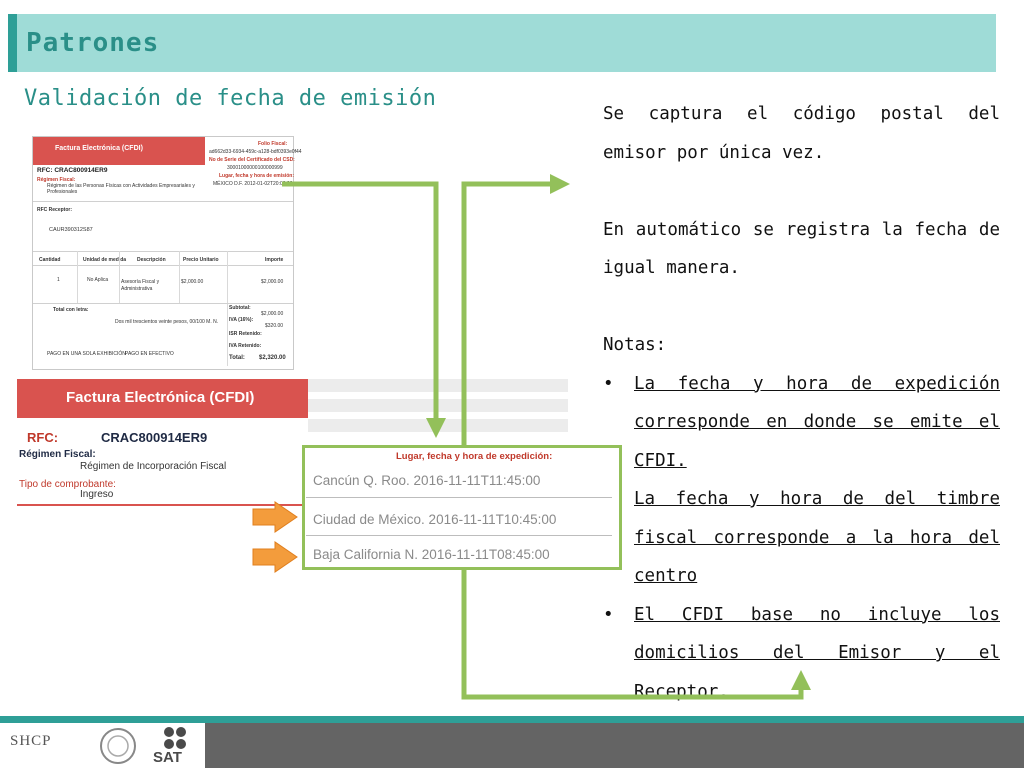 The image size is (1024, 768). What do you see at coordinates (512, 719) in the screenshot?
I see `footer-accent-strip` at bounding box center [512, 719].